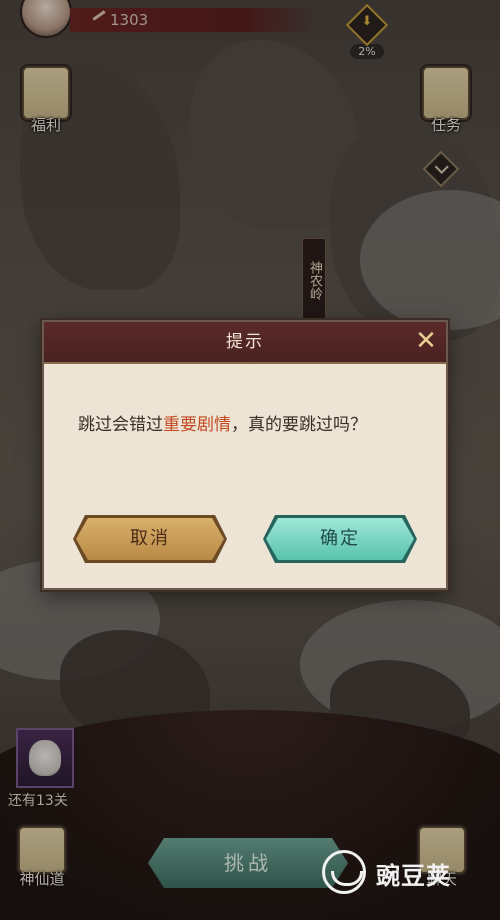 Image resolution: width=500 pixels, height=920 pixels. Describe the element at coordinates (150, 539) in the screenshot. I see `cancel-button: 取消` at that location.